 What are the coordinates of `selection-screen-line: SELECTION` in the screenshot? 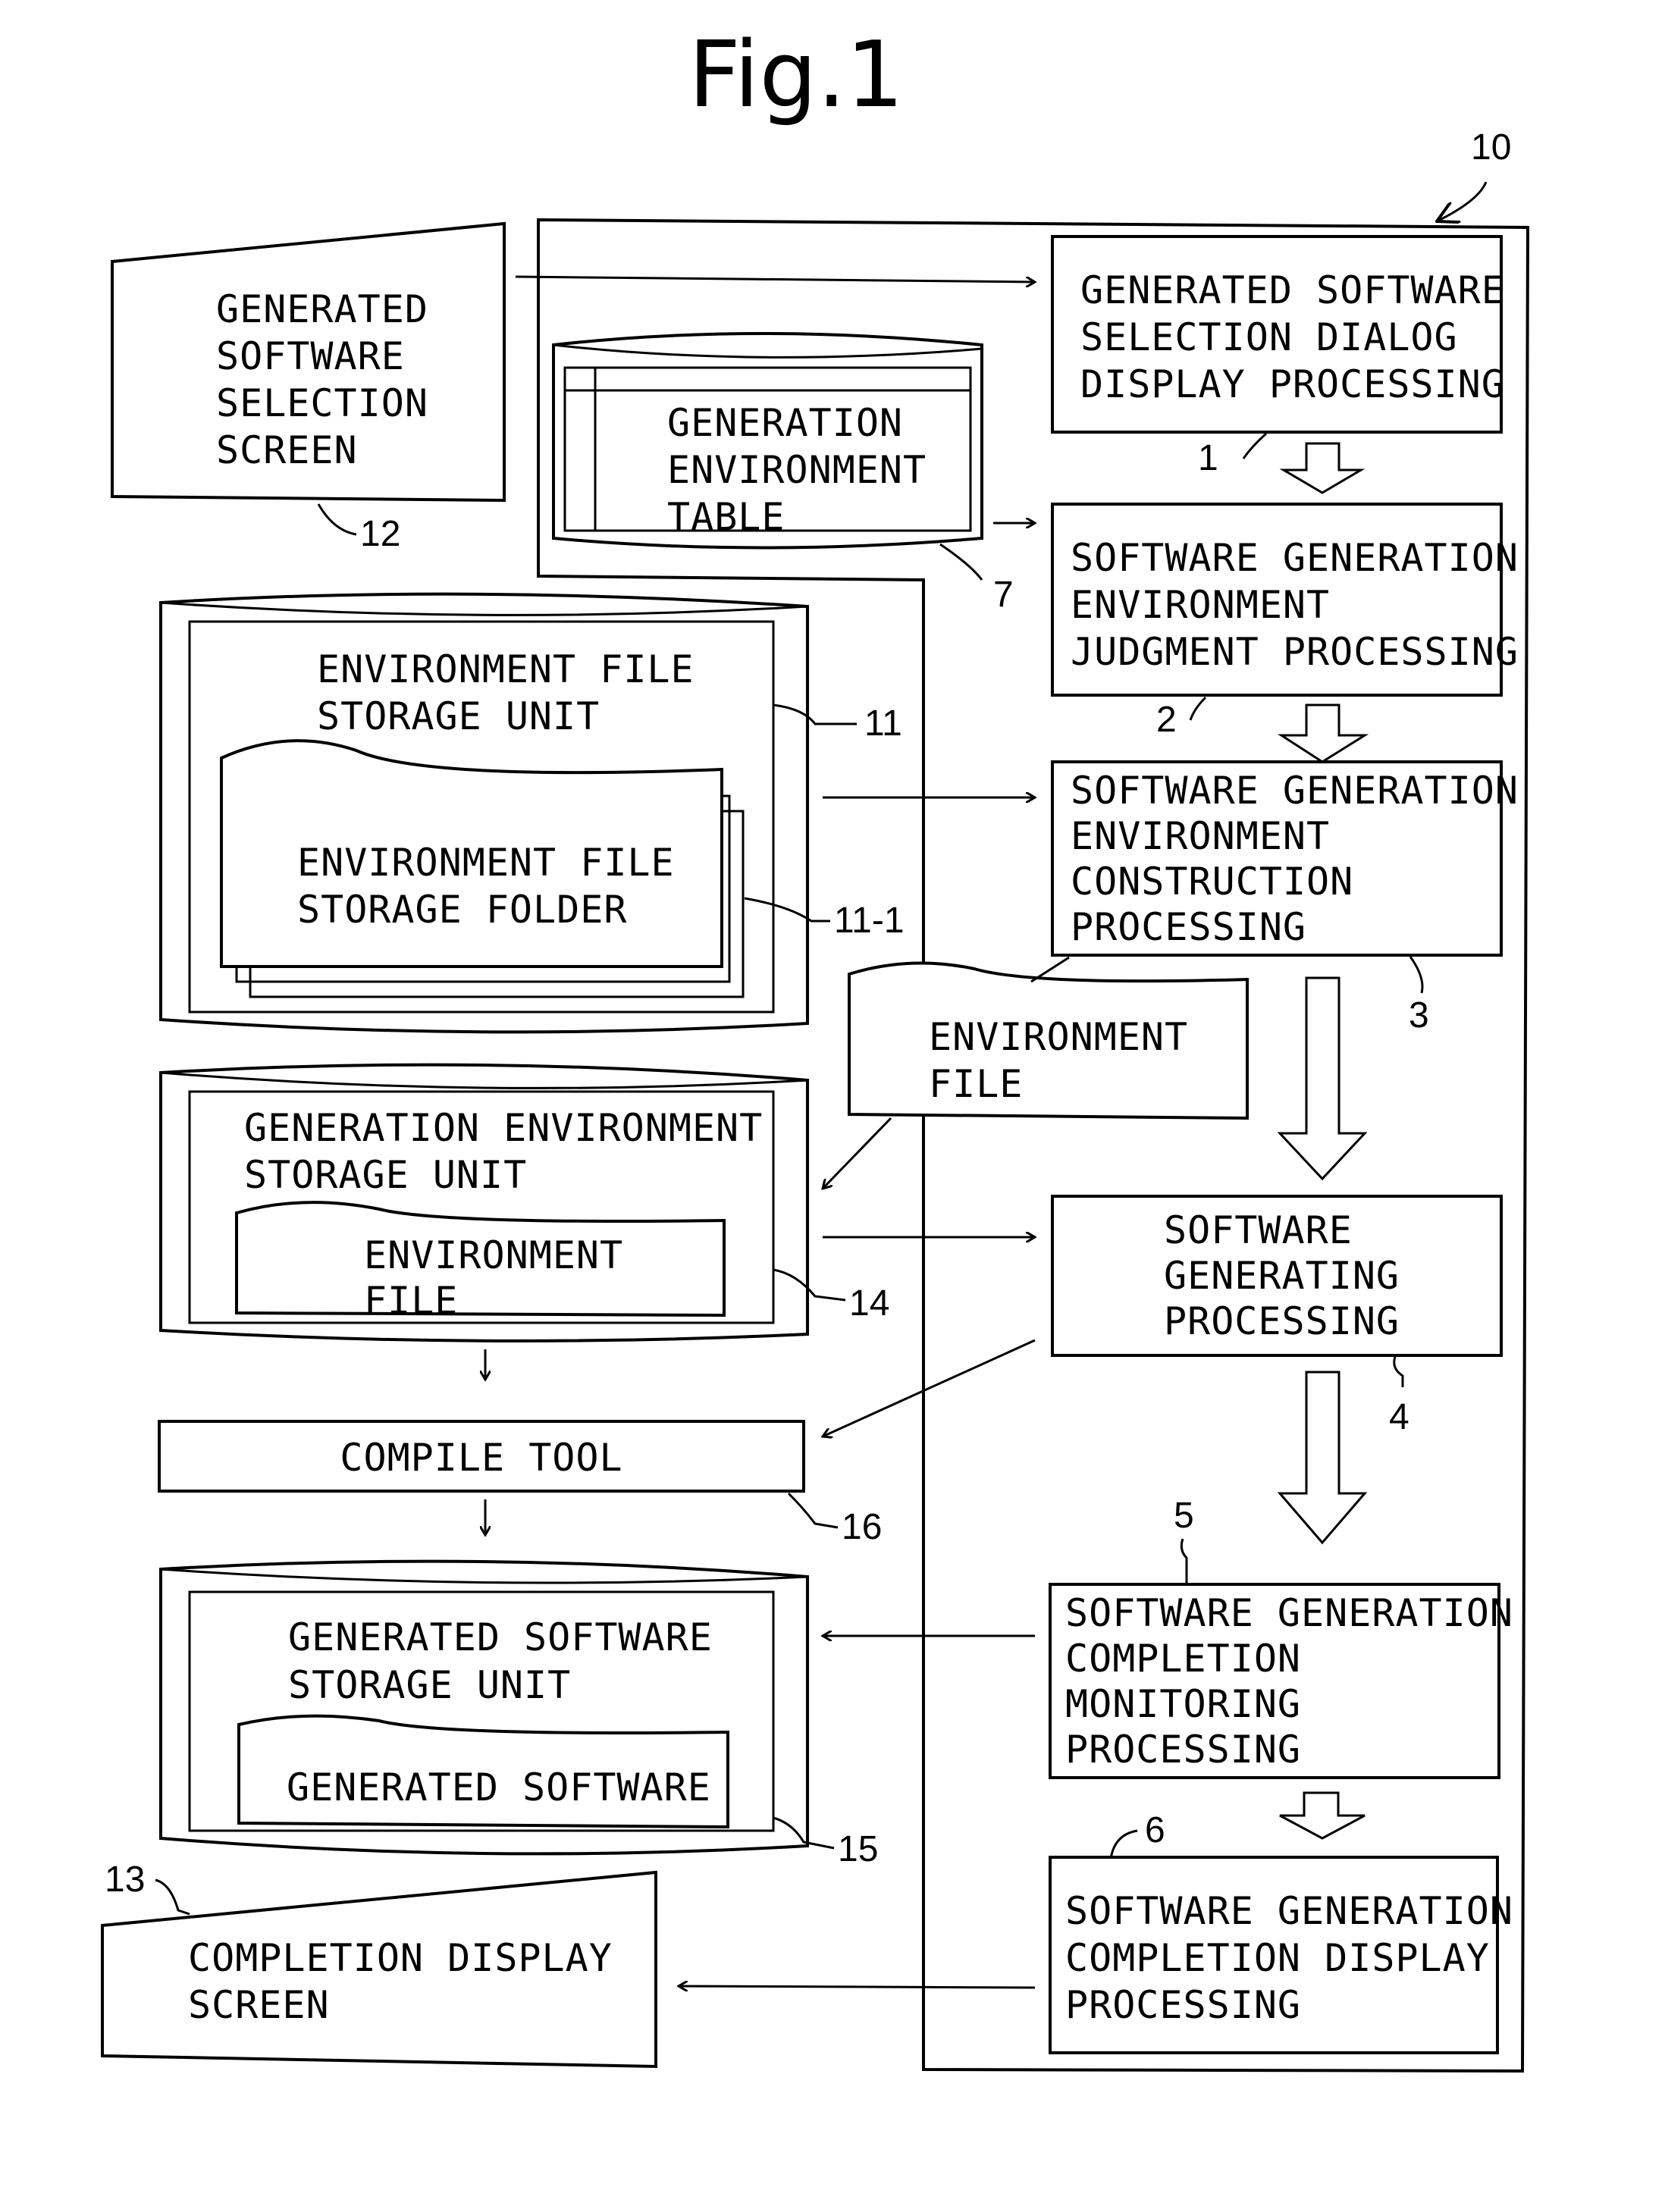 It's located at (322, 403).